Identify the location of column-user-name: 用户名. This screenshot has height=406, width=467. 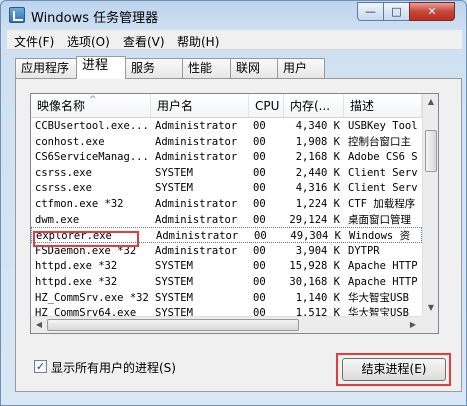
(200, 106).